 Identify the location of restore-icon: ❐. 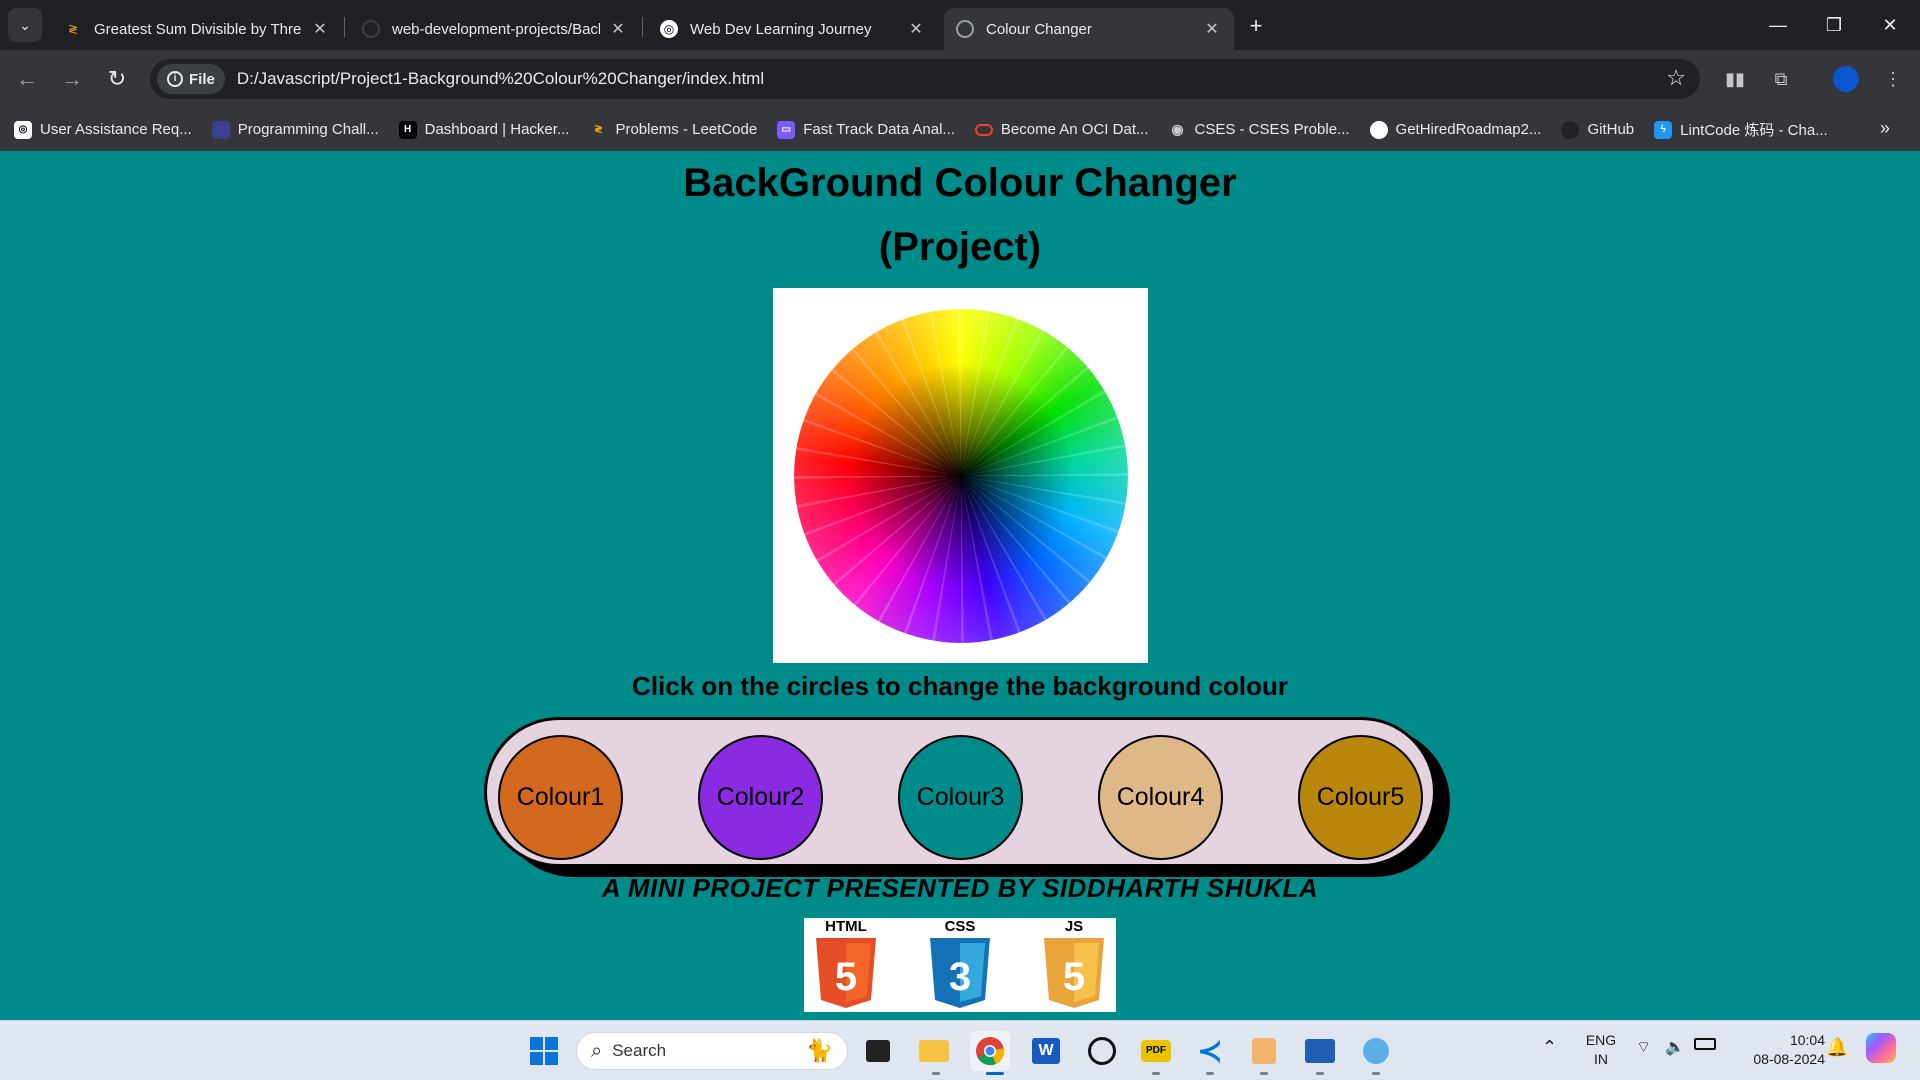
(1834, 24).